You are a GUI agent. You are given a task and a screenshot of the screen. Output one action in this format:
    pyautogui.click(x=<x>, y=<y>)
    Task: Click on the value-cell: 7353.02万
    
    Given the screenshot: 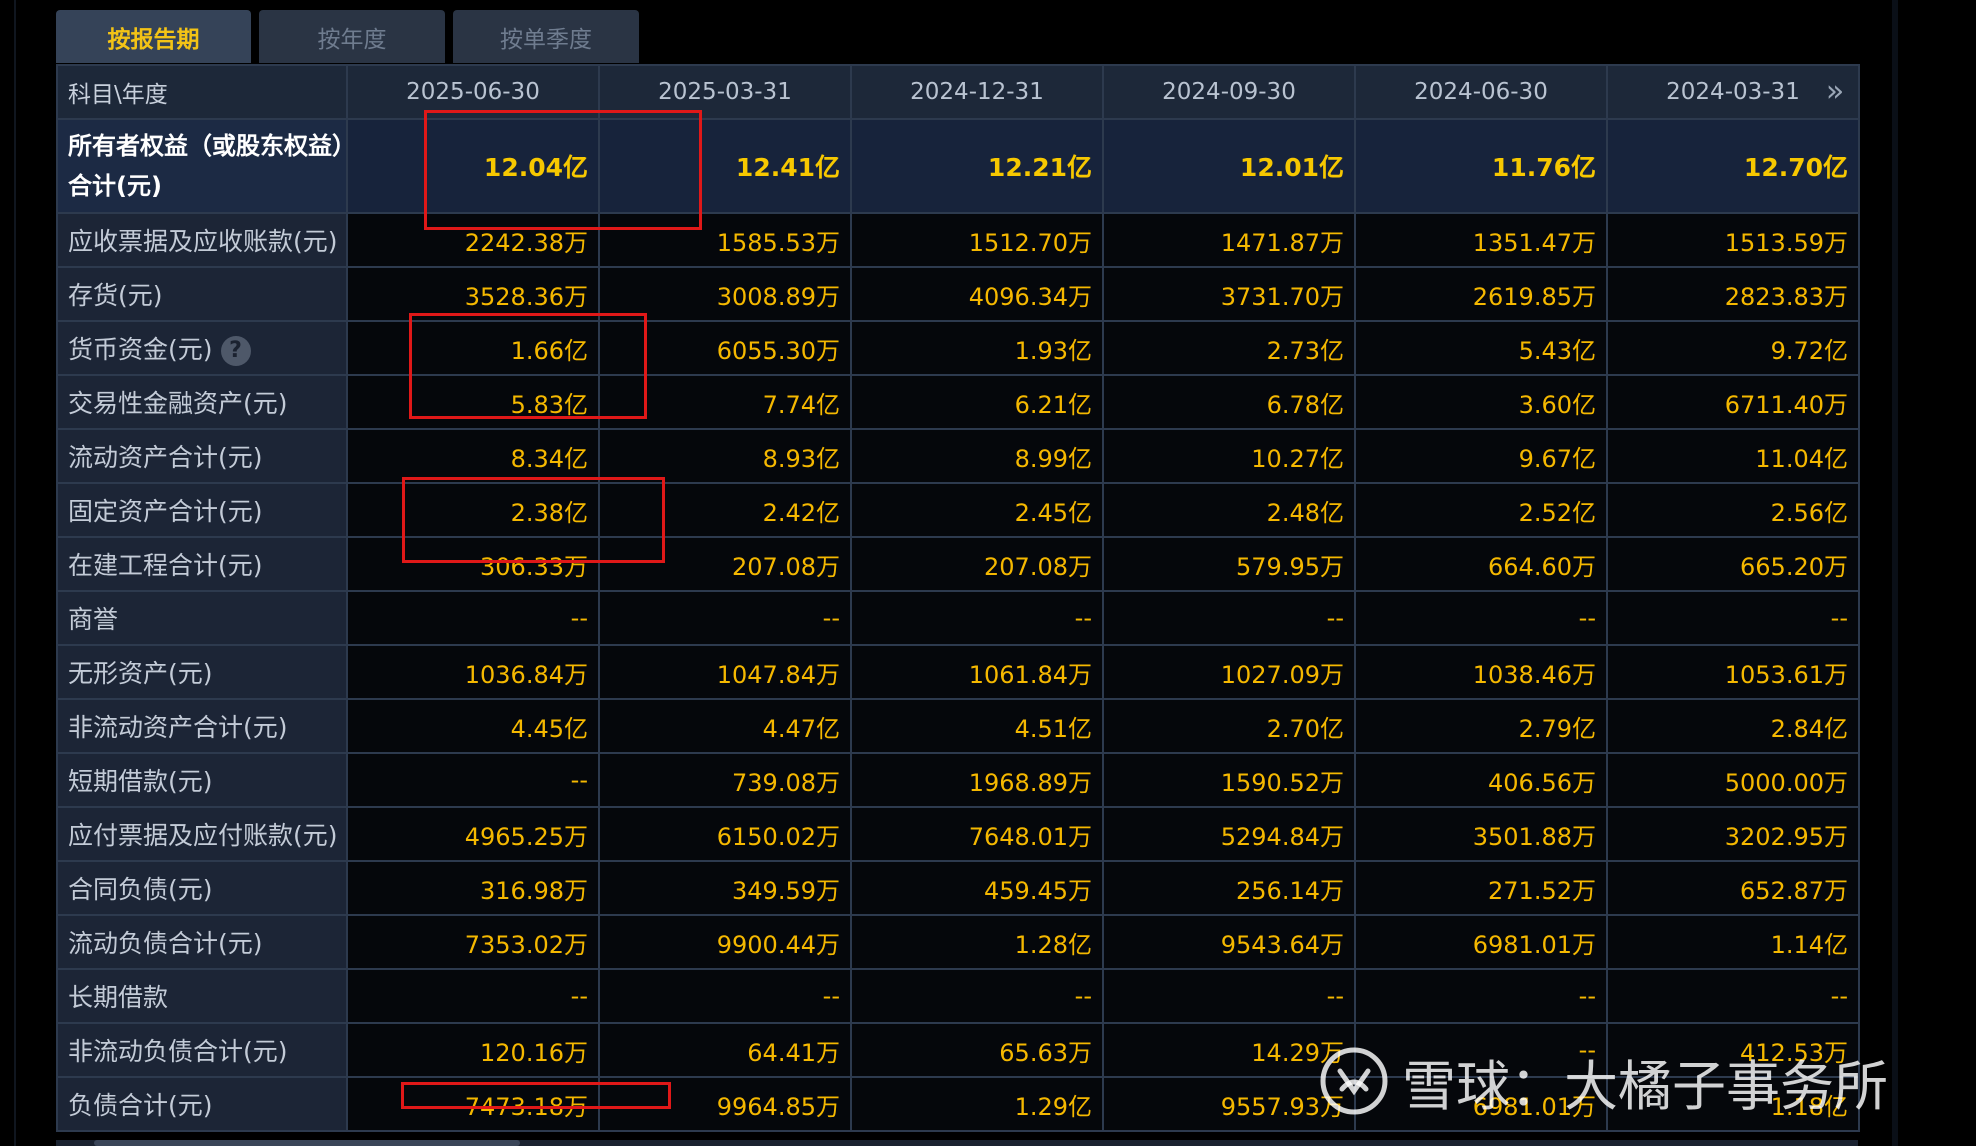 What is the action you would take?
    pyautogui.click(x=473, y=942)
    